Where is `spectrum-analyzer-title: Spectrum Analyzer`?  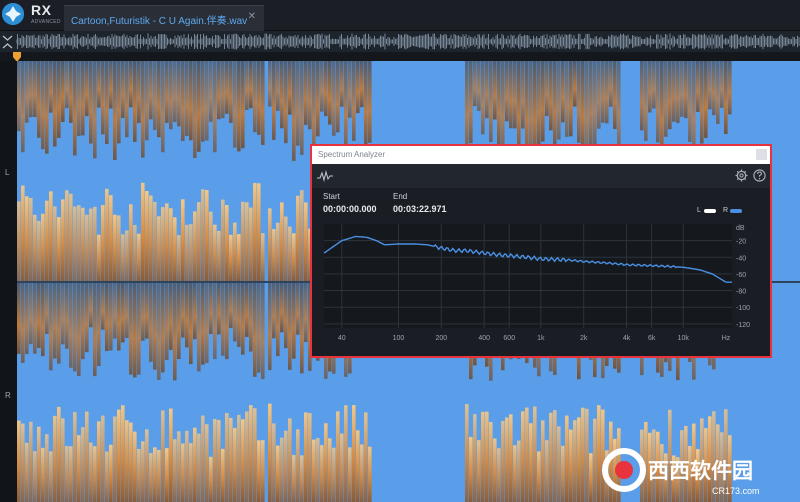 spectrum-analyzer-title: Spectrum Analyzer is located at coordinates (352, 154).